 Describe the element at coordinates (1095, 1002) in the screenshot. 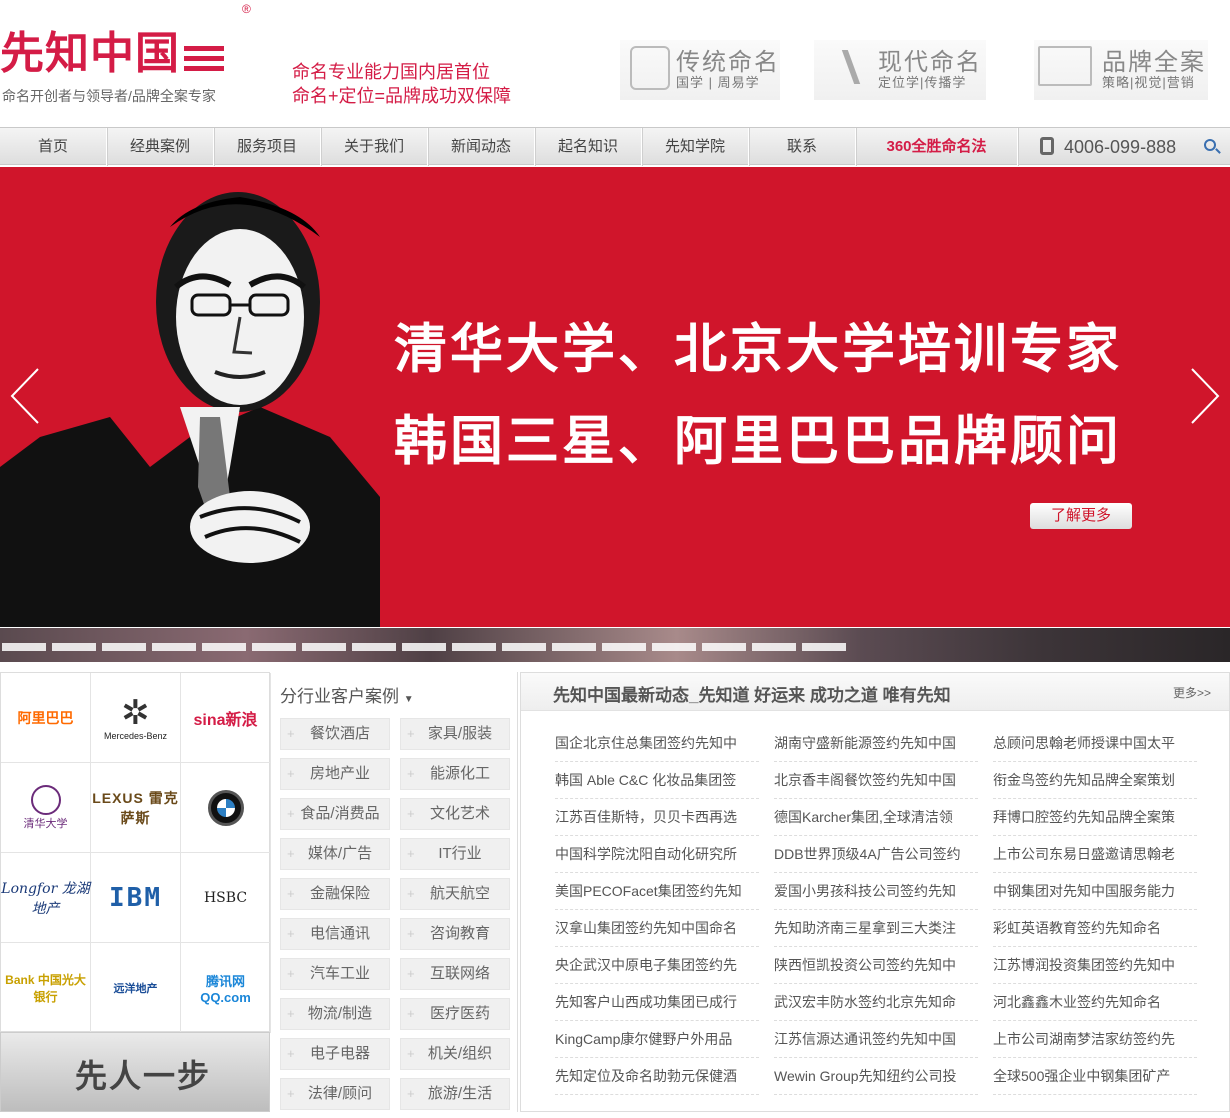

I see `news-item: 河北鑫鑫木业签约先知命名` at that location.